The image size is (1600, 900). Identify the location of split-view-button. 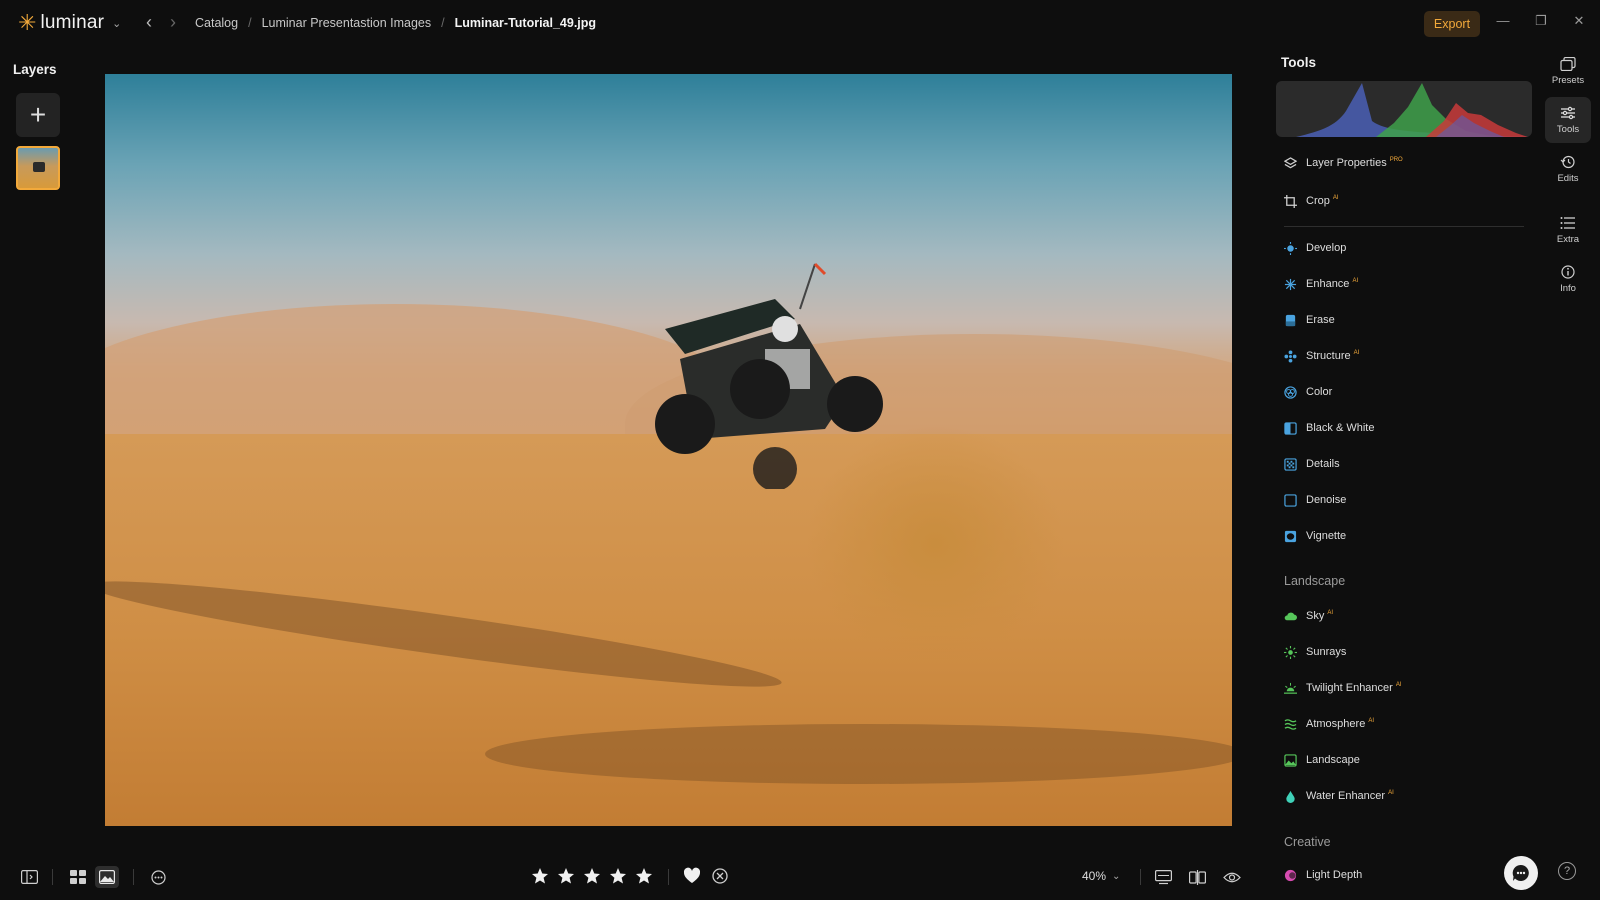
(1197, 877).